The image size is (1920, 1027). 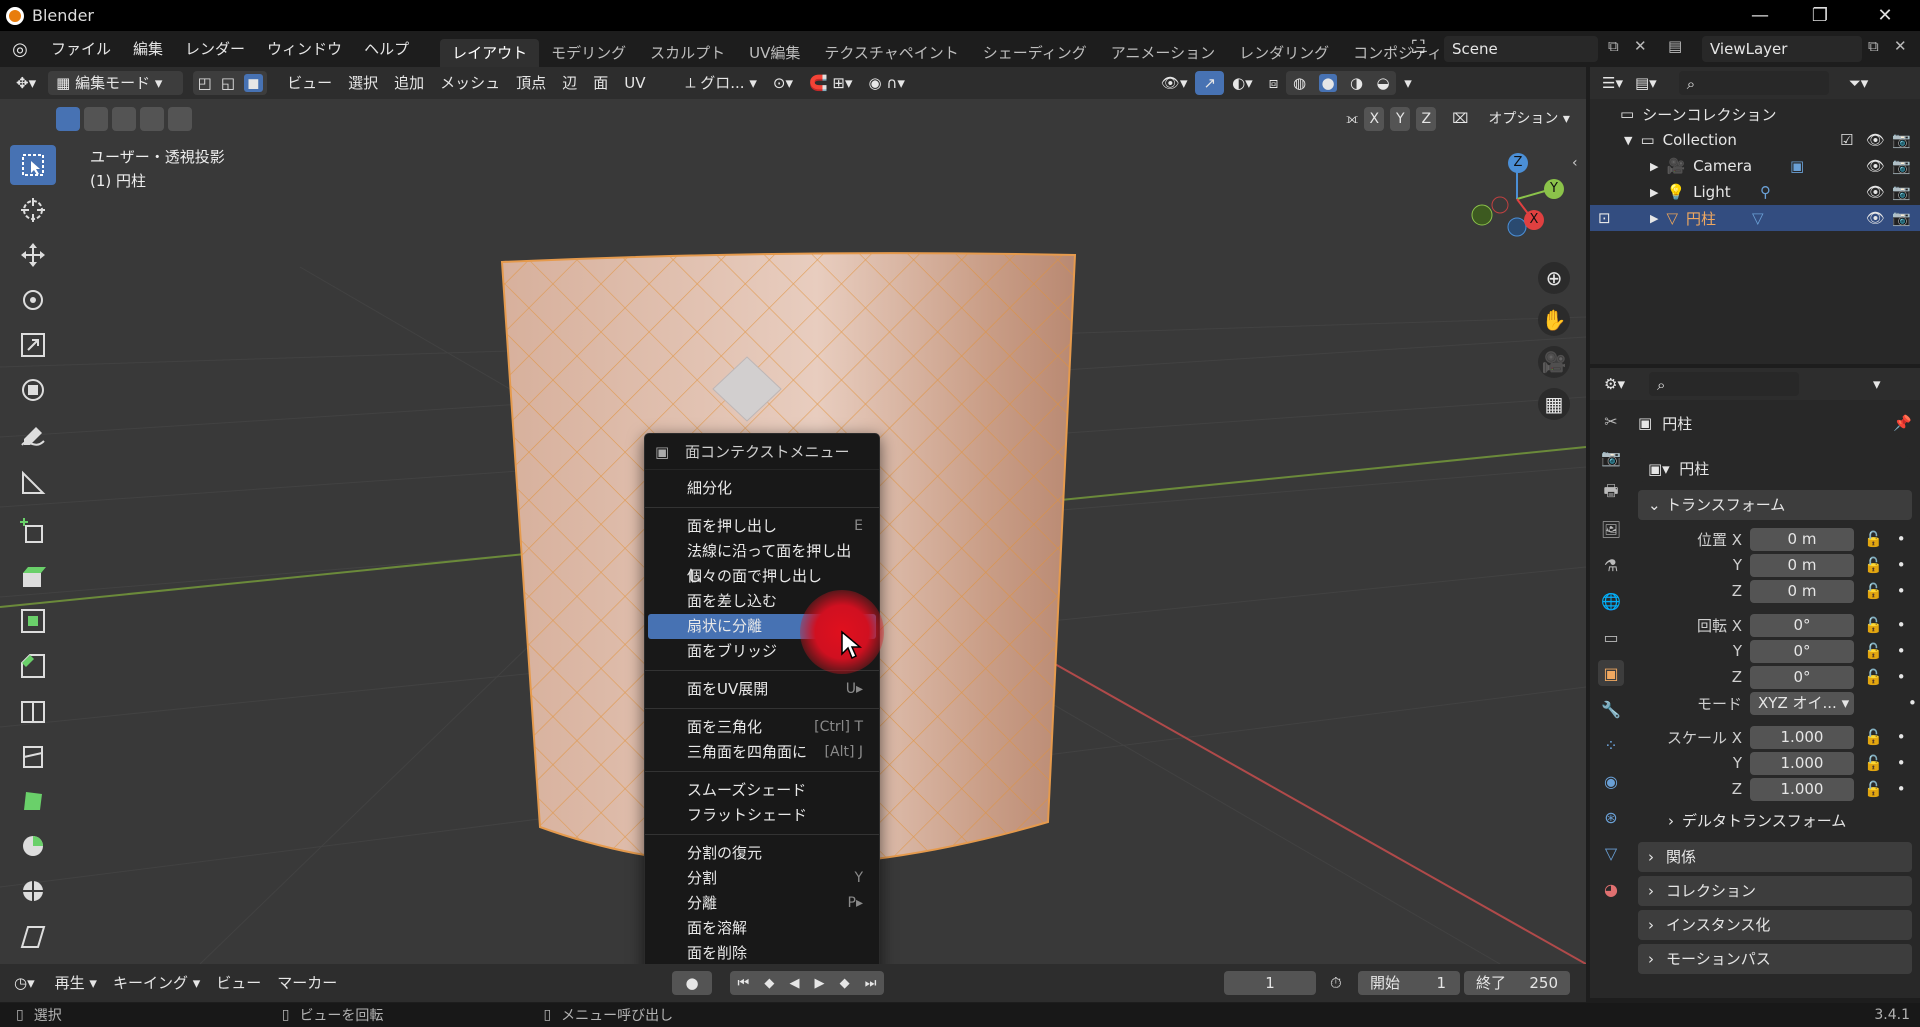 What do you see at coordinates (1760, 15) in the screenshot?
I see `minimize-button: —` at bounding box center [1760, 15].